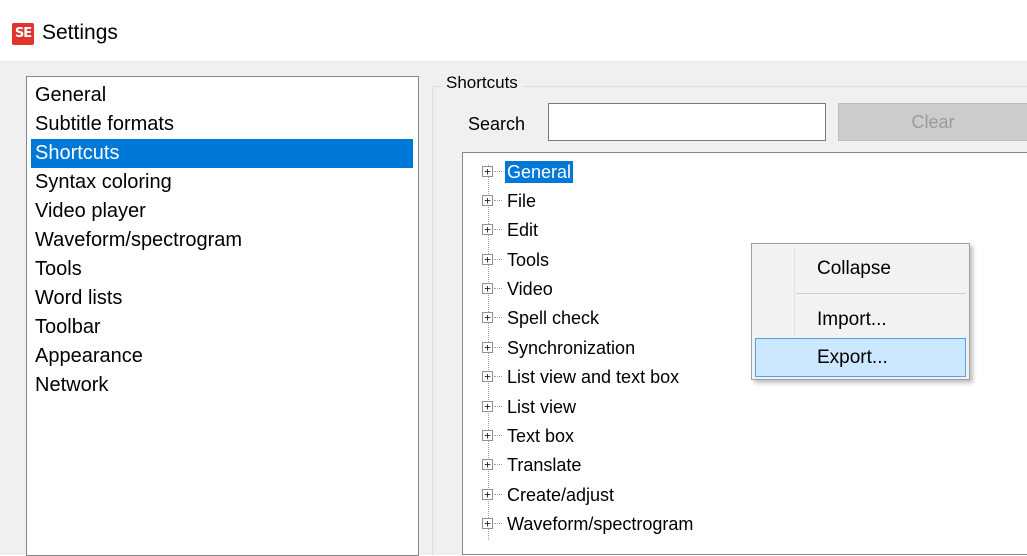 This screenshot has height=556, width=1027. I want to click on menu-item-collapse: Collapse, so click(860, 268).